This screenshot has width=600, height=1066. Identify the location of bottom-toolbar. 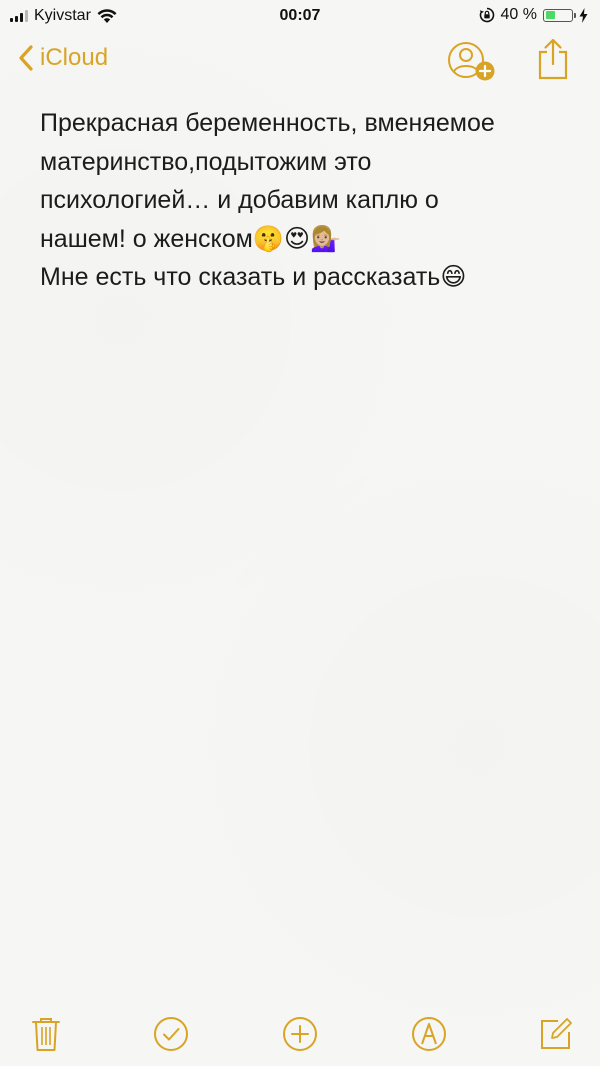
(300, 1033).